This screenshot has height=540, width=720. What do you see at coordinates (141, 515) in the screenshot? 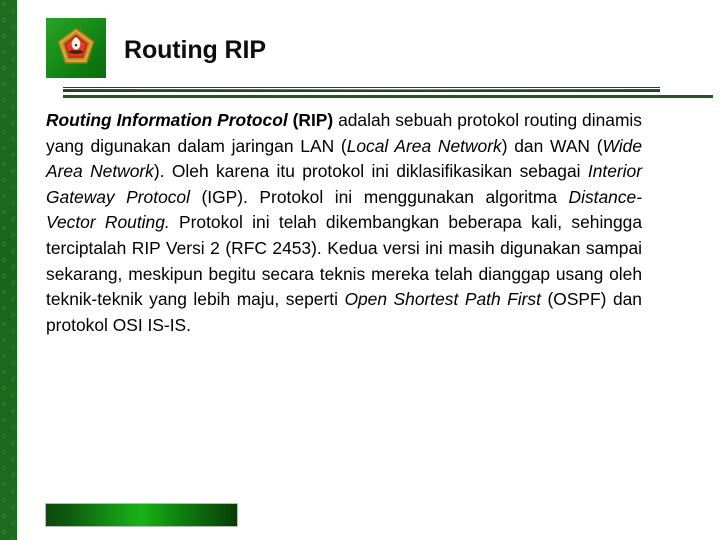
I see `footer-accent-bar` at bounding box center [141, 515].